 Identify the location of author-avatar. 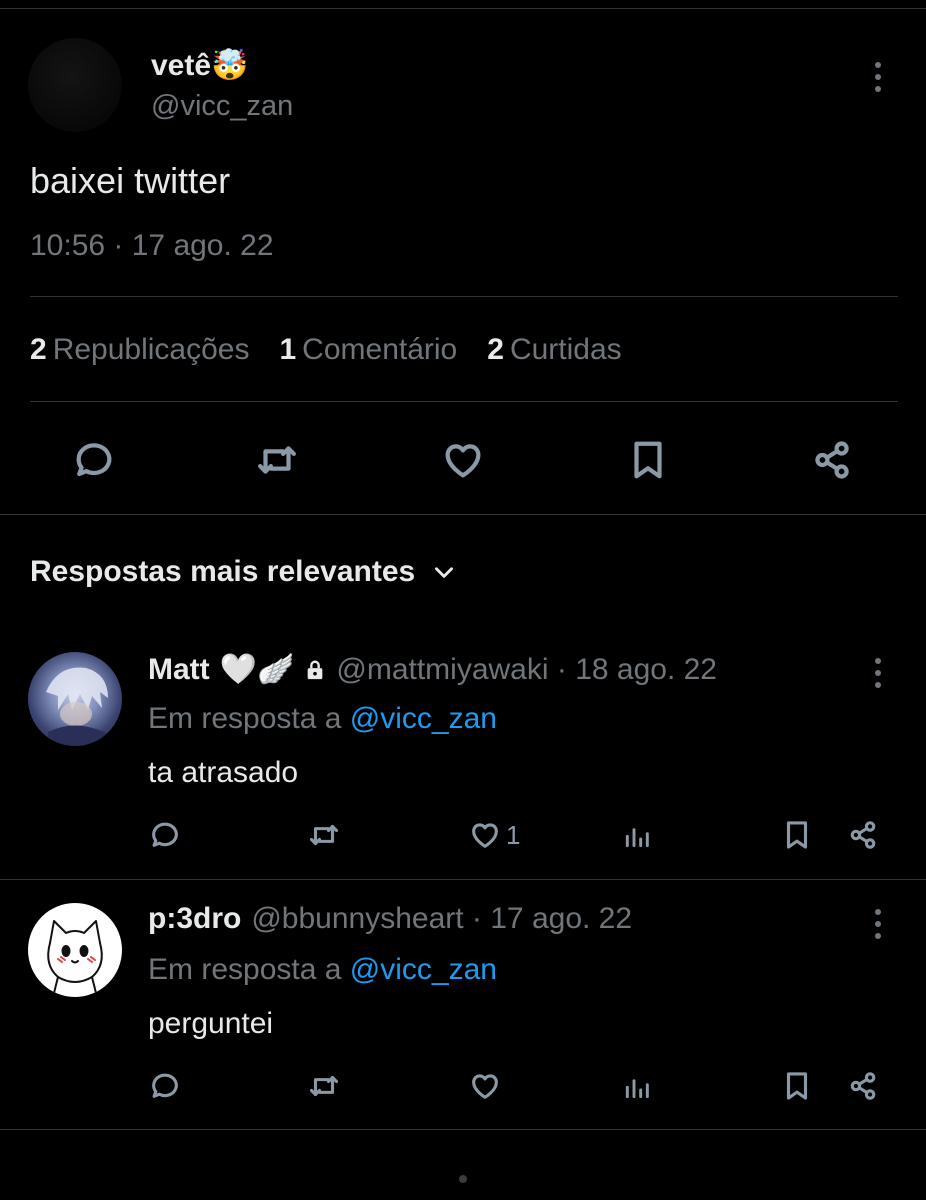
(75, 85).